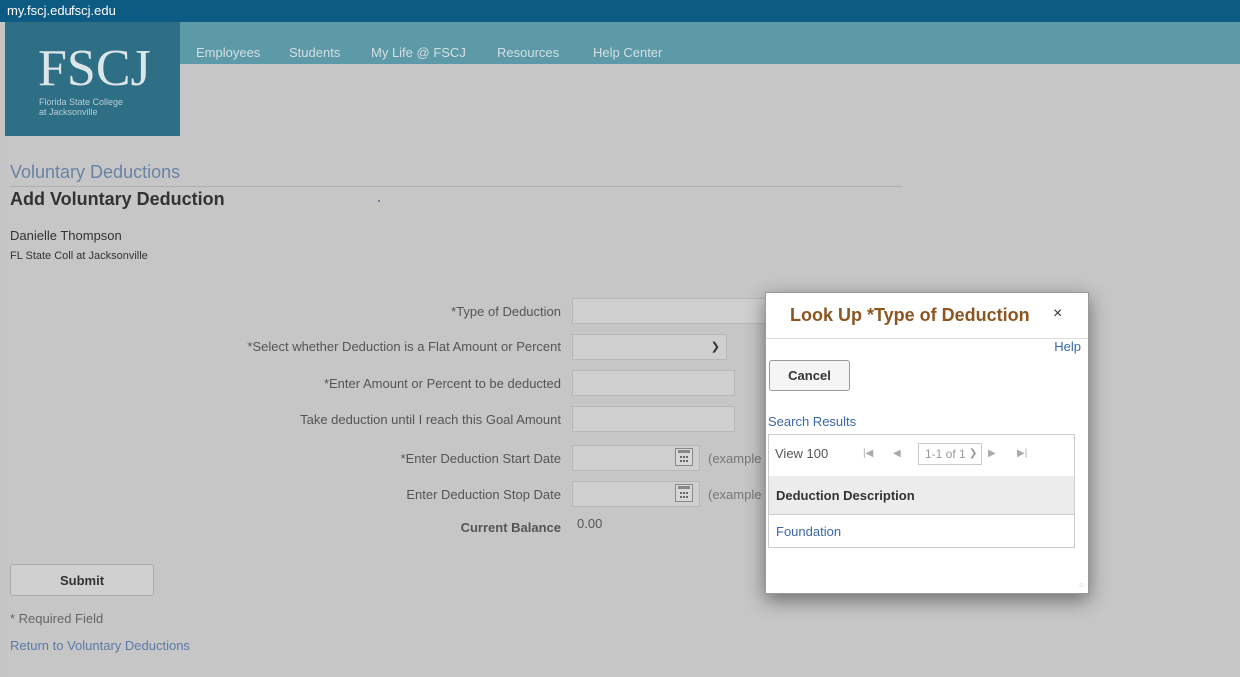 This screenshot has height=677, width=1240. What do you see at coordinates (528, 52) in the screenshot?
I see `nav-resources: Resources` at bounding box center [528, 52].